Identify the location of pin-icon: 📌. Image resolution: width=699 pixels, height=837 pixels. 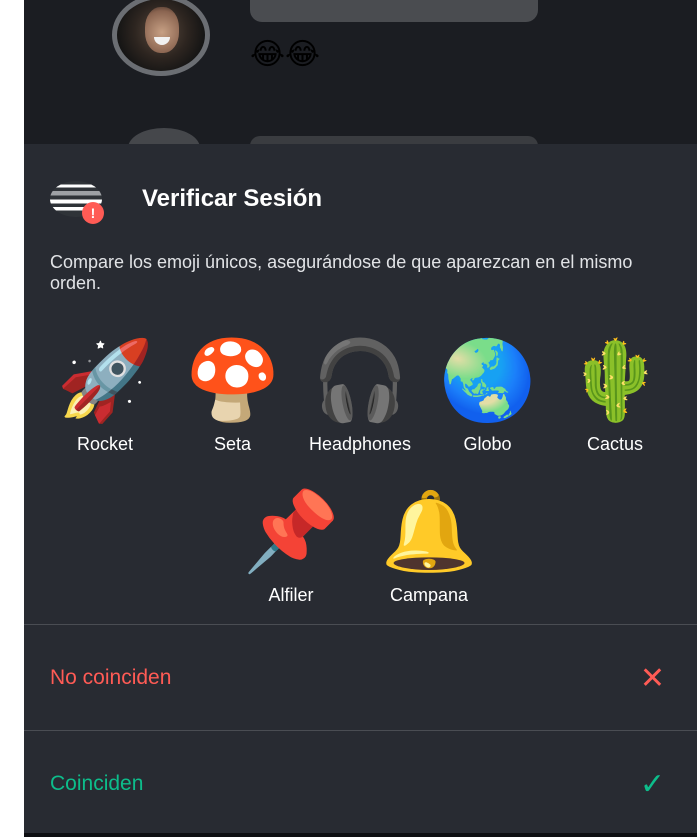
(291, 531).